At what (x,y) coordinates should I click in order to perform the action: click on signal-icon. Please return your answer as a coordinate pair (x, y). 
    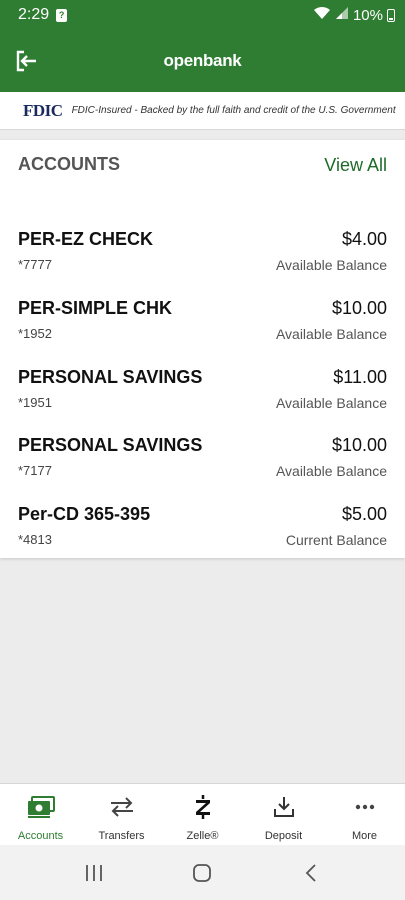
    Looking at the image, I should click on (342, 15).